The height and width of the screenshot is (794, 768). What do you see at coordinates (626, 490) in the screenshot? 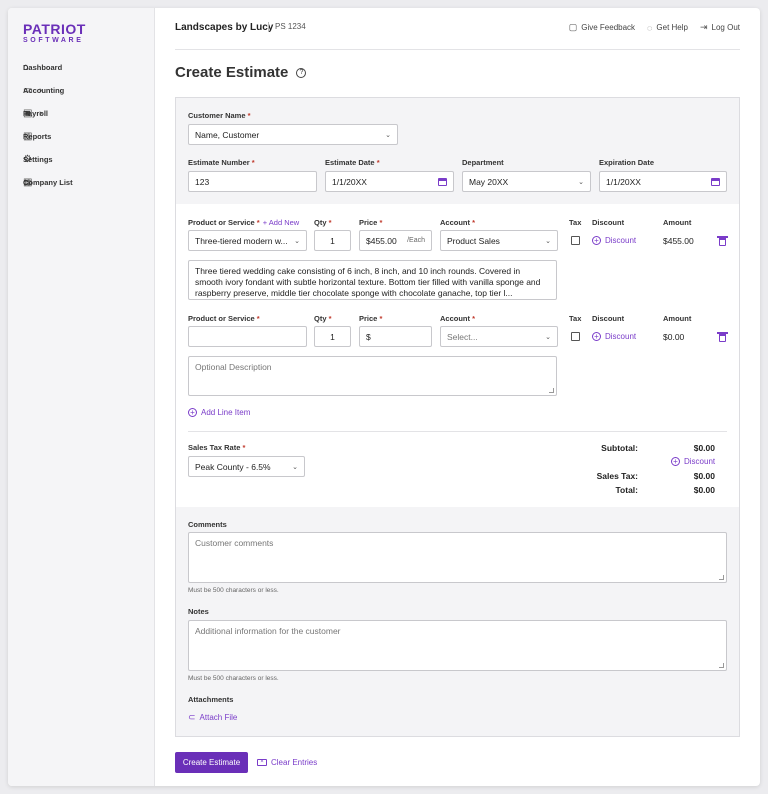
I see `total-label: Total:` at bounding box center [626, 490].